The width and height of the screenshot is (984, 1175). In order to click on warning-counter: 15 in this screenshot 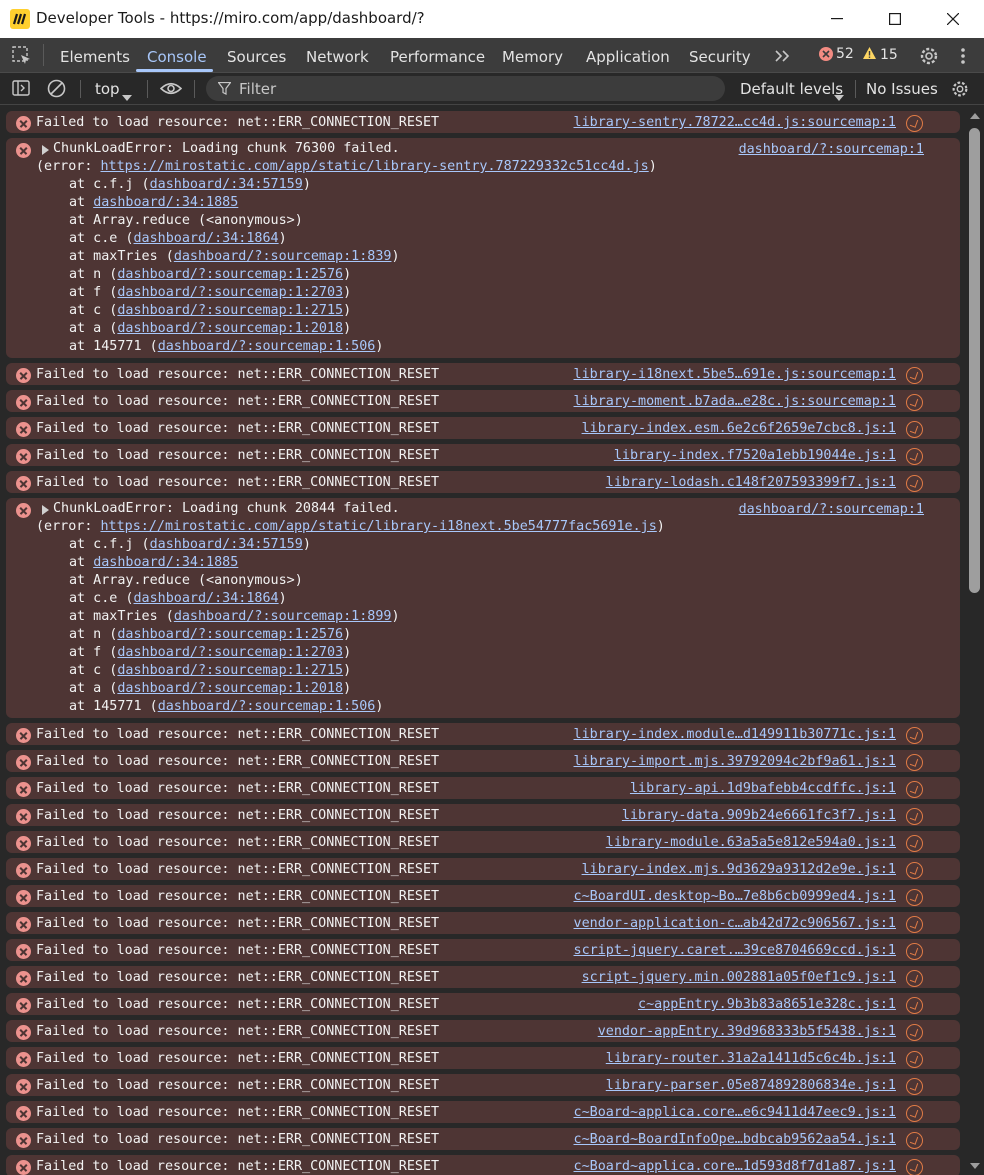, I will do `click(880, 55)`.